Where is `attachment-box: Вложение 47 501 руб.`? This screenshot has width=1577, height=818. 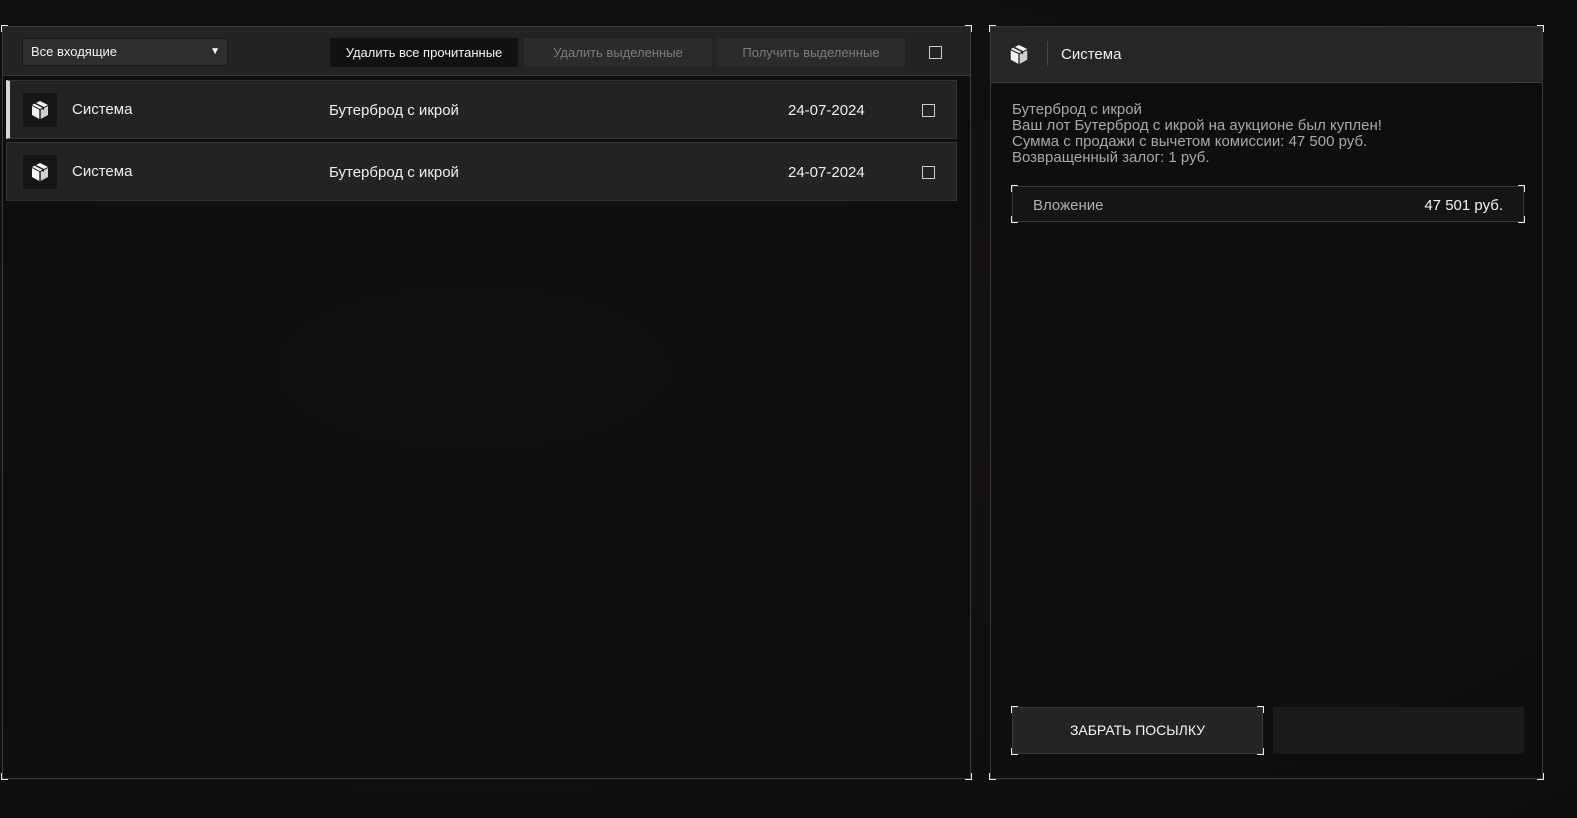
attachment-box: Вложение 47 501 руб. is located at coordinates (1268, 204).